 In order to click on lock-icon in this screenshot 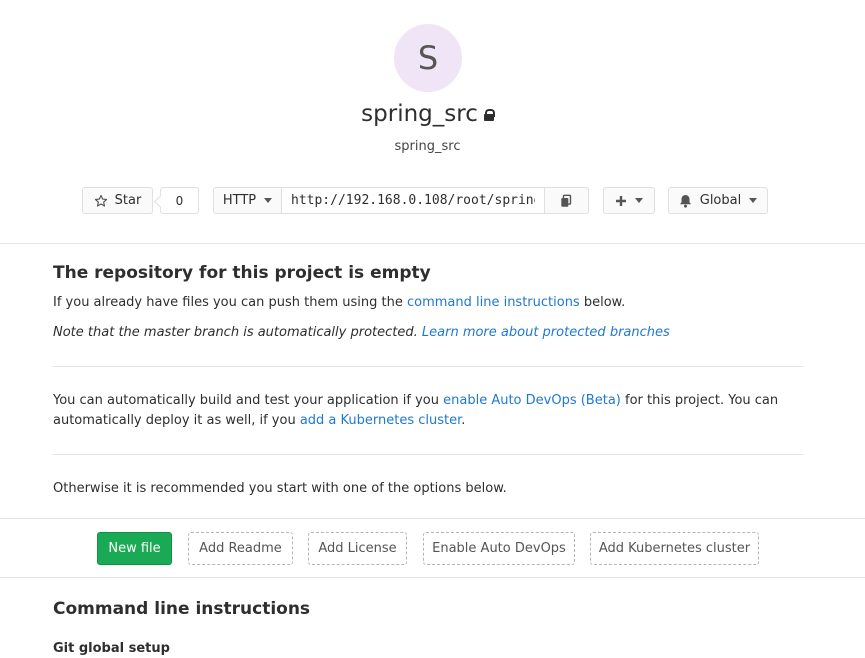, I will do `click(489, 115)`.